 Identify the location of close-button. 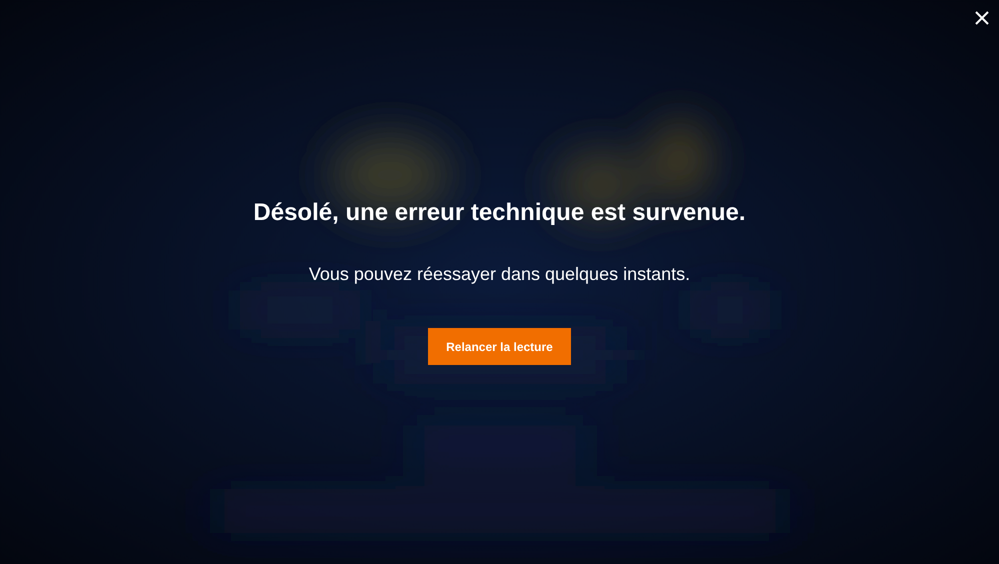
(982, 18).